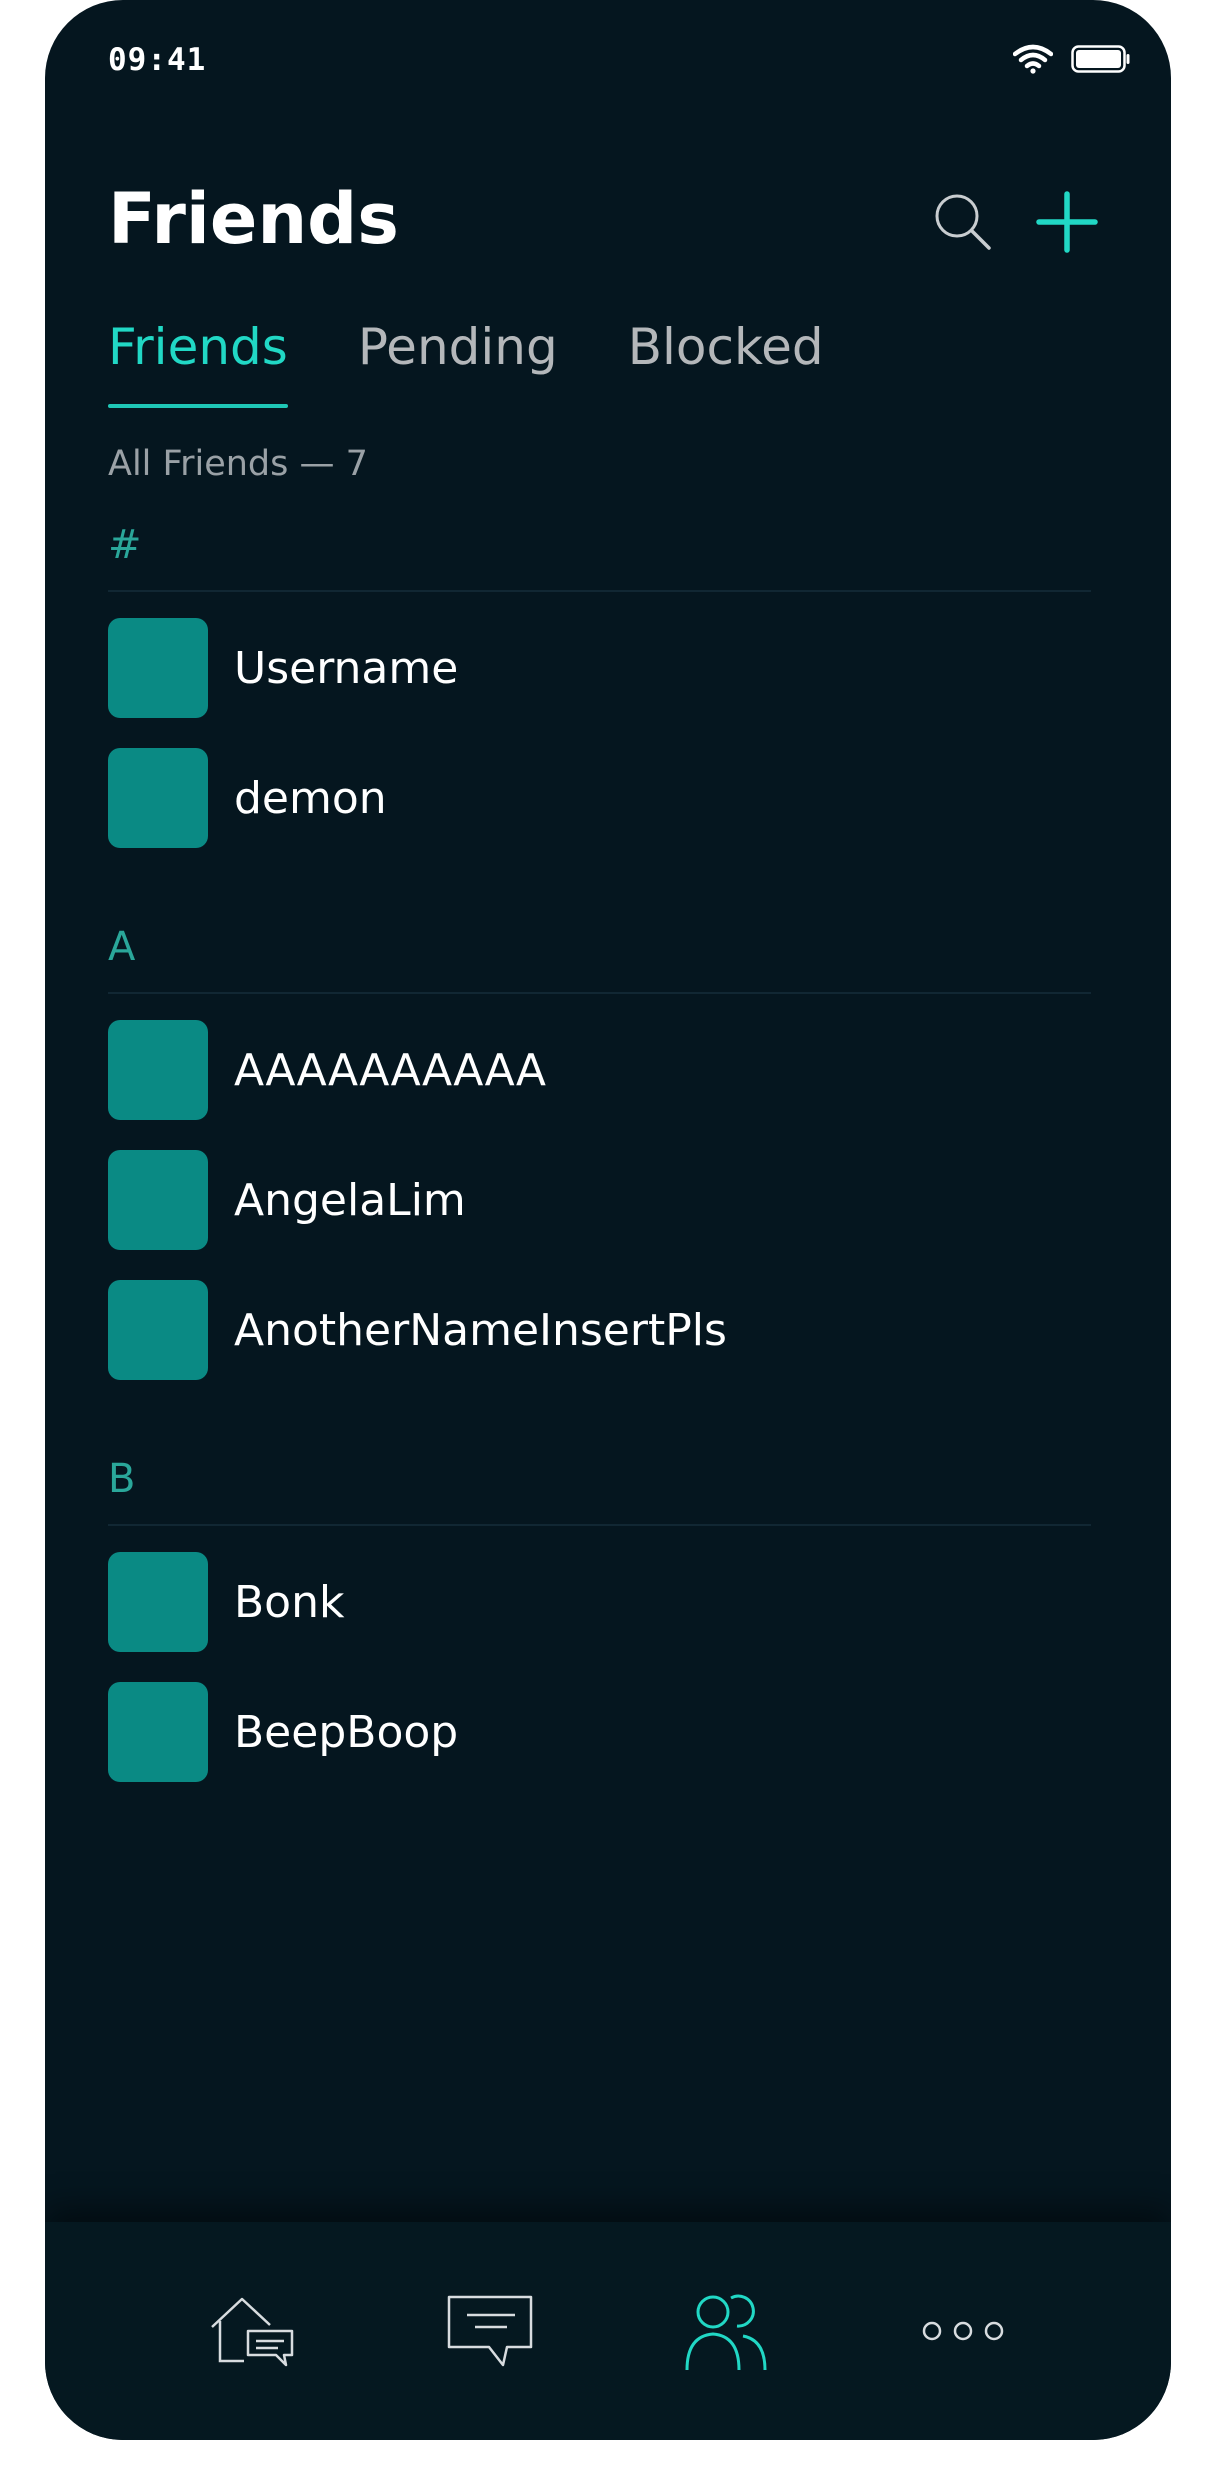 This screenshot has height=2472, width=1216. What do you see at coordinates (599, 1215) in the screenshot?
I see `friend-row: AngelaLim` at bounding box center [599, 1215].